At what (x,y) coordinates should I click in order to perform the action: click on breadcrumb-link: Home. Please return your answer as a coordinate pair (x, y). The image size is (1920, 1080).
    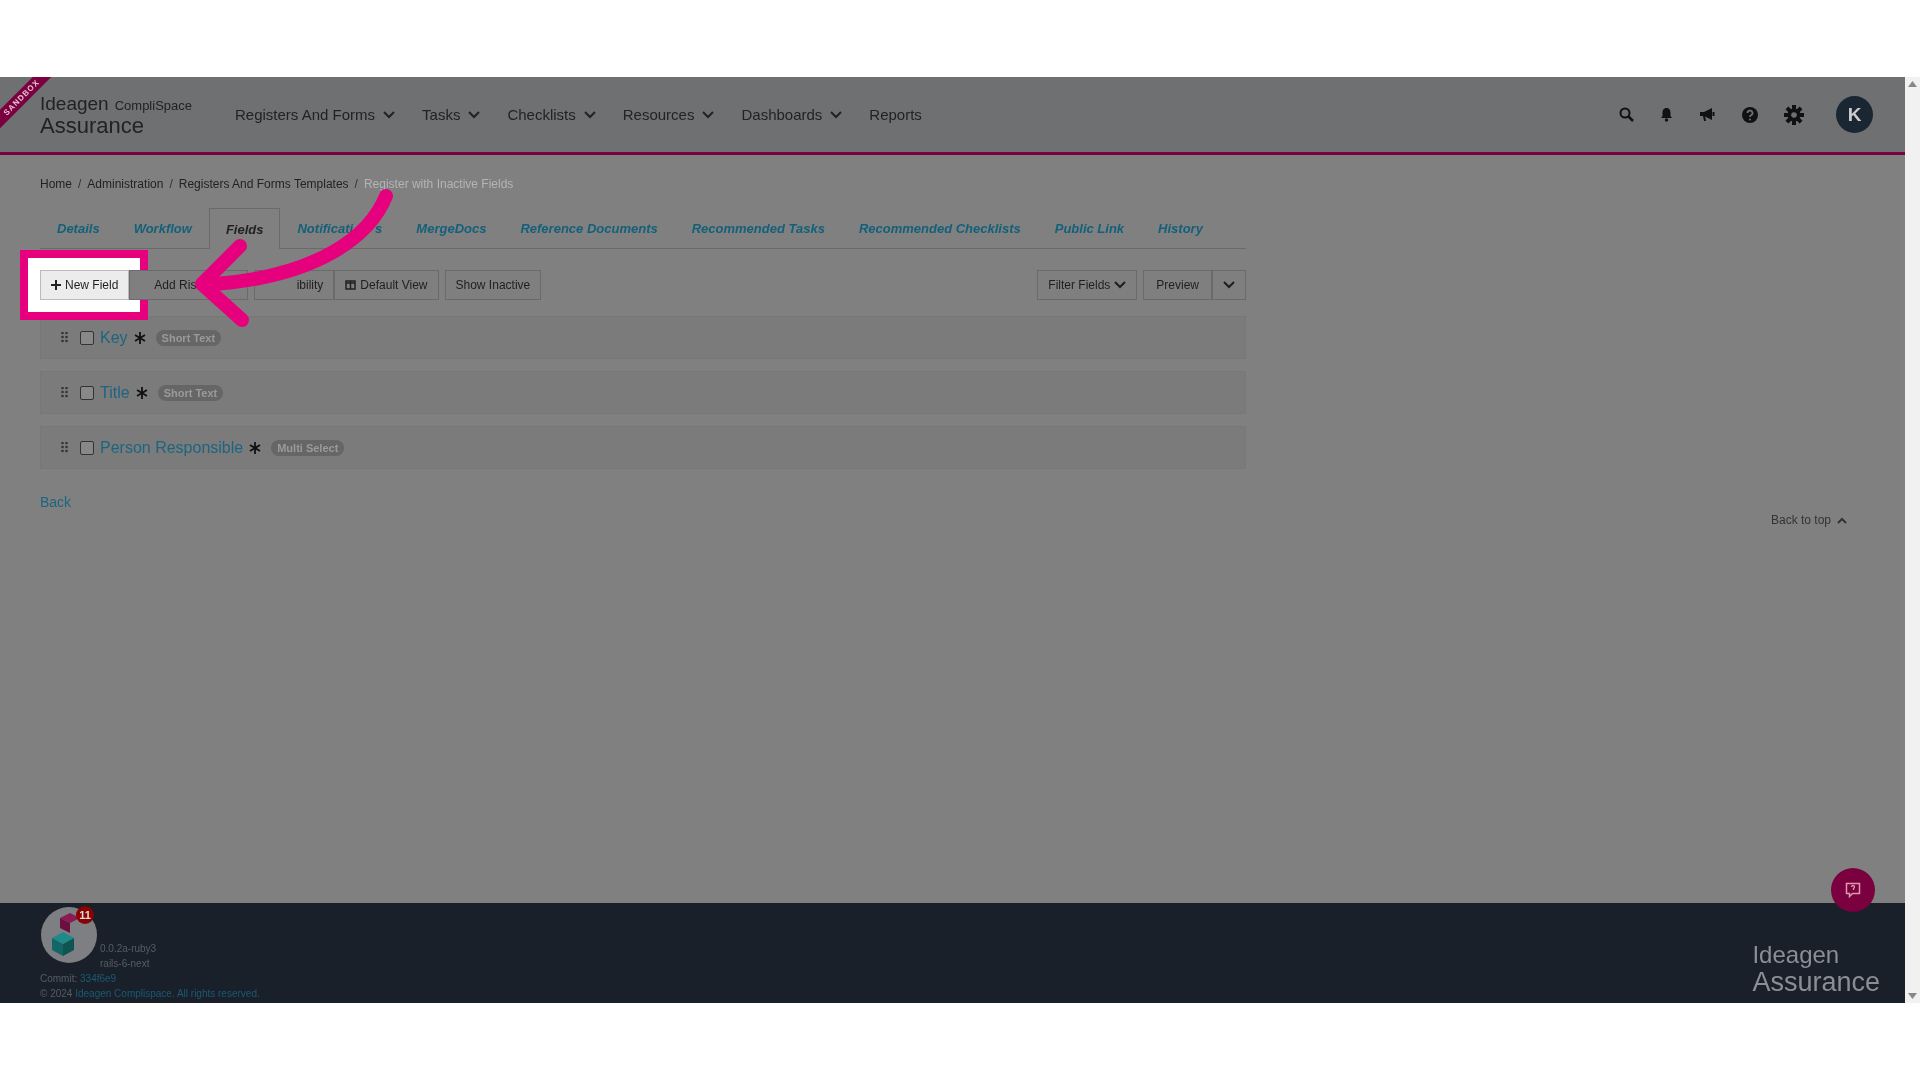
    Looking at the image, I should click on (56, 184).